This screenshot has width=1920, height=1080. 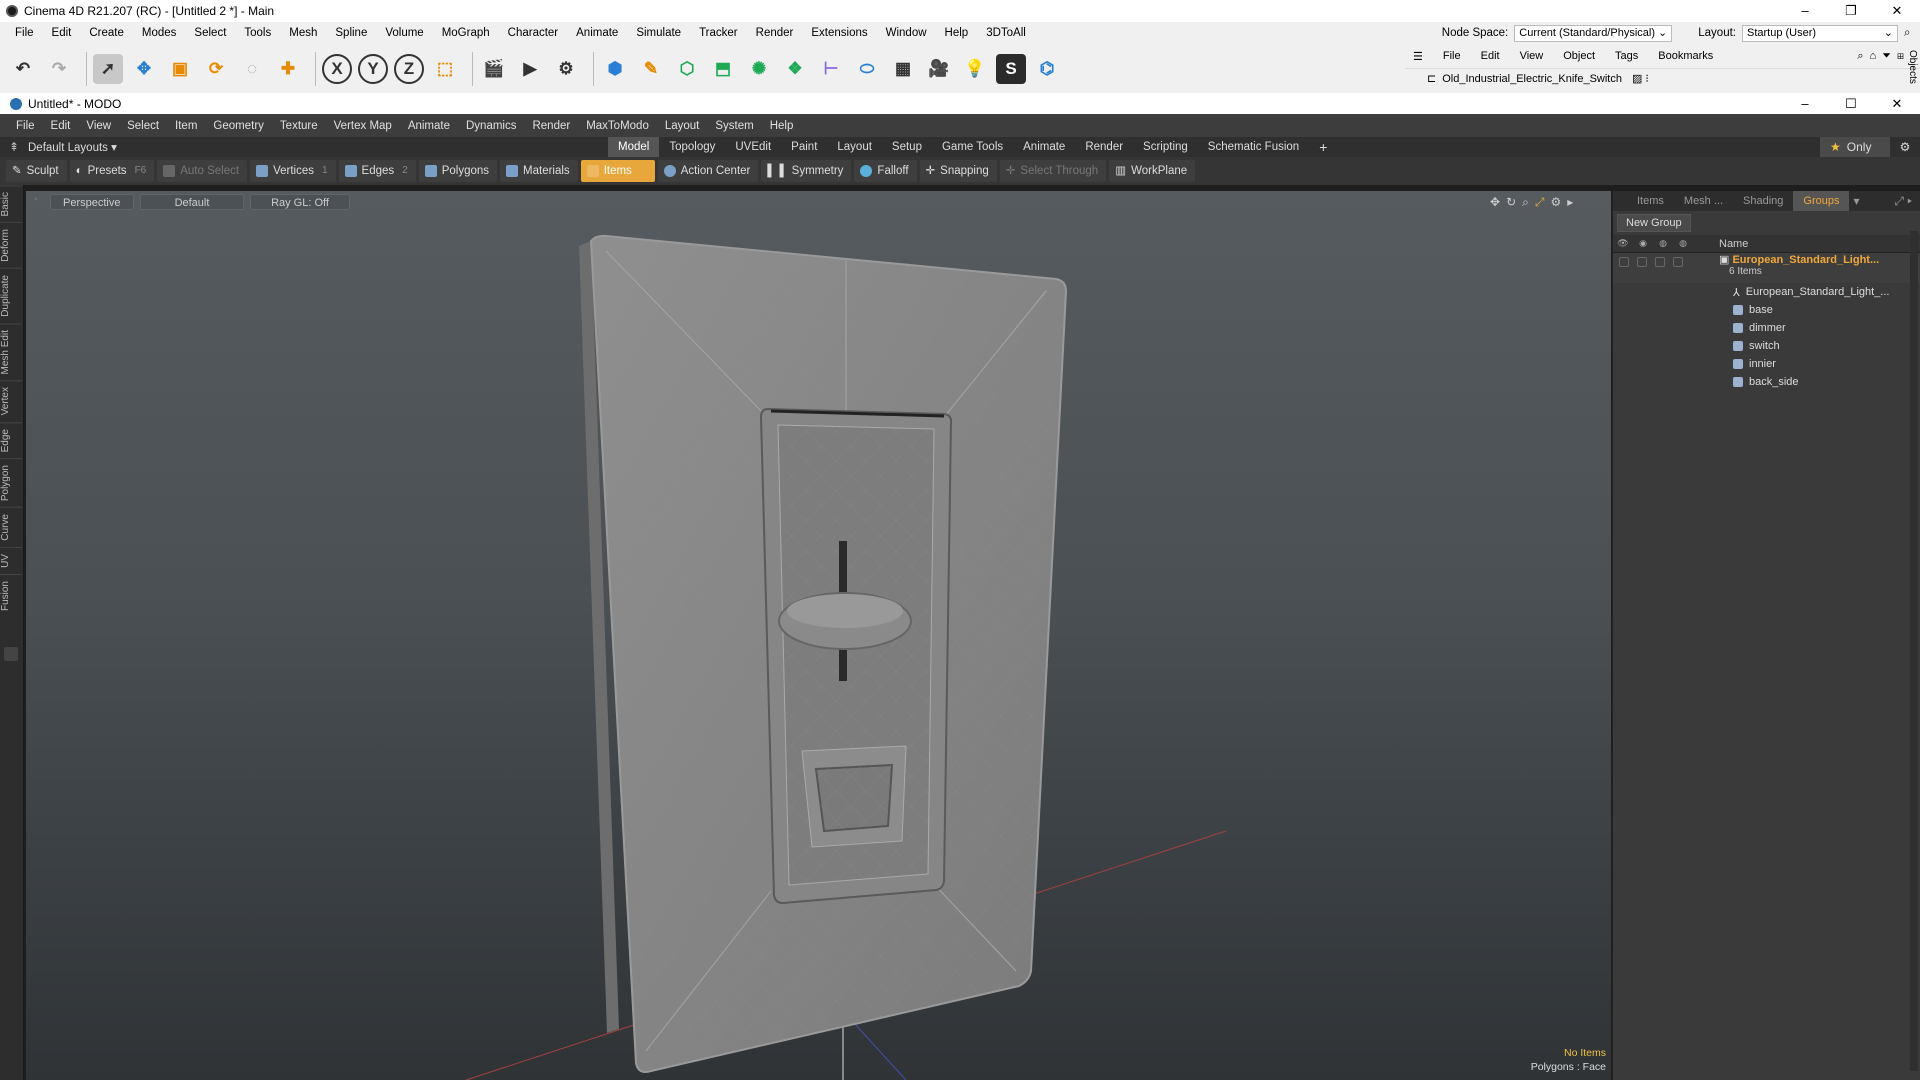 What do you see at coordinates (303, 33) in the screenshot?
I see `c4d-menu-mesh: Mesh` at bounding box center [303, 33].